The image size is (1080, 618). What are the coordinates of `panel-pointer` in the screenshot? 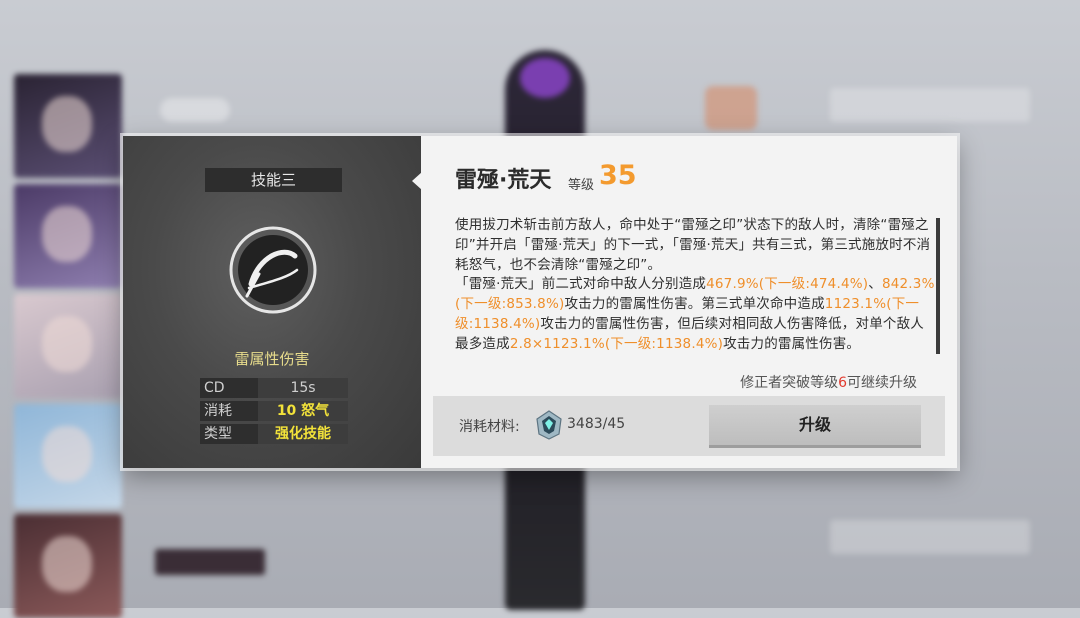 It's located at (417, 181).